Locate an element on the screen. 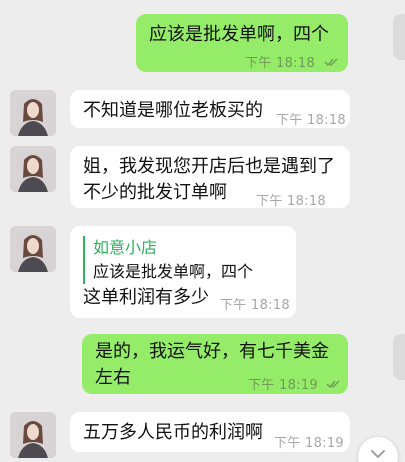 The height and width of the screenshot is (462, 405). message-text: 这单利润有多少 is located at coordinates (146, 297).